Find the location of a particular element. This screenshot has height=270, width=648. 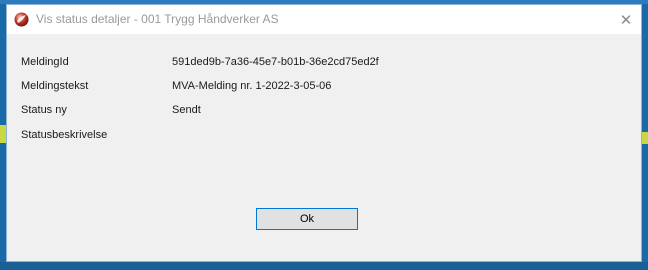

field-value: MVA-Melding nr. 1-2022-3-05-06 is located at coordinates (252, 86).